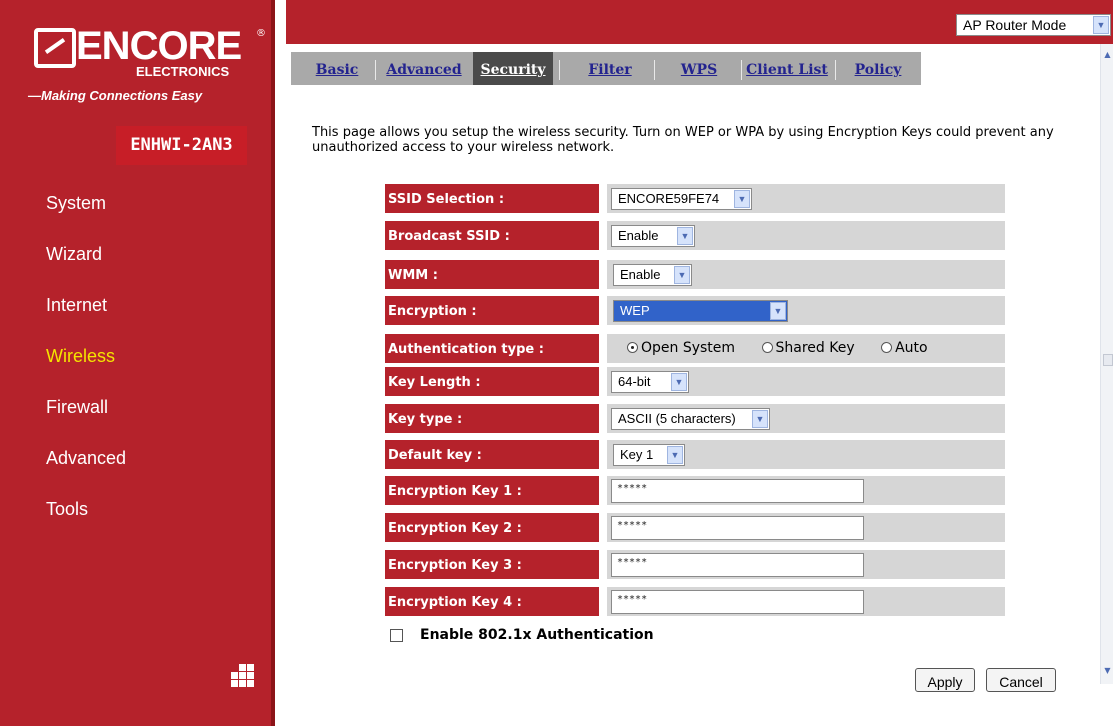 The height and width of the screenshot is (726, 1113). Describe the element at coordinates (537, 635) in the screenshot. I see `enable-8021x-label: Enable 802.1x Authentication` at that location.